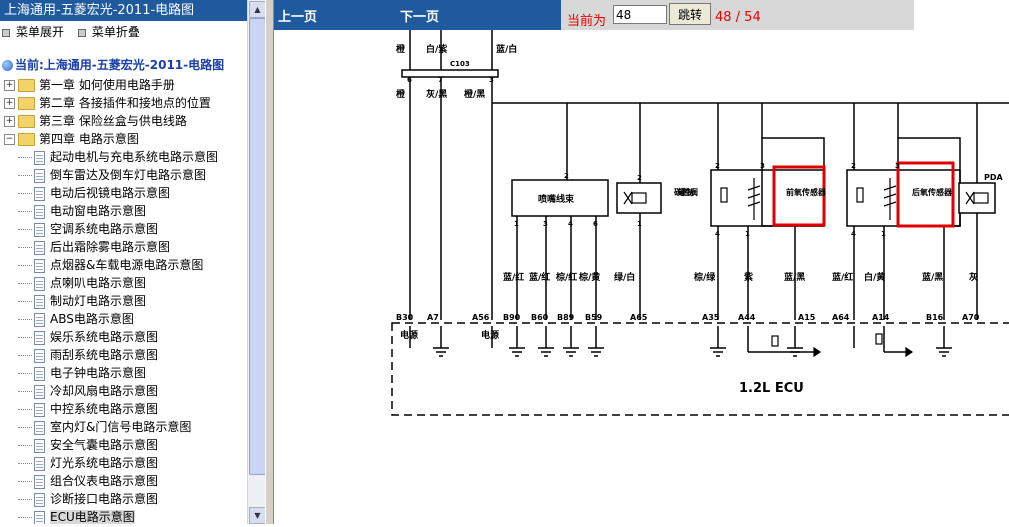 The image size is (1009, 527). Describe the element at coordinates (113, 64) in the screenshot. I see `current-location: 当前:上海通用-五菱宏光-2011-电路图` at that location.